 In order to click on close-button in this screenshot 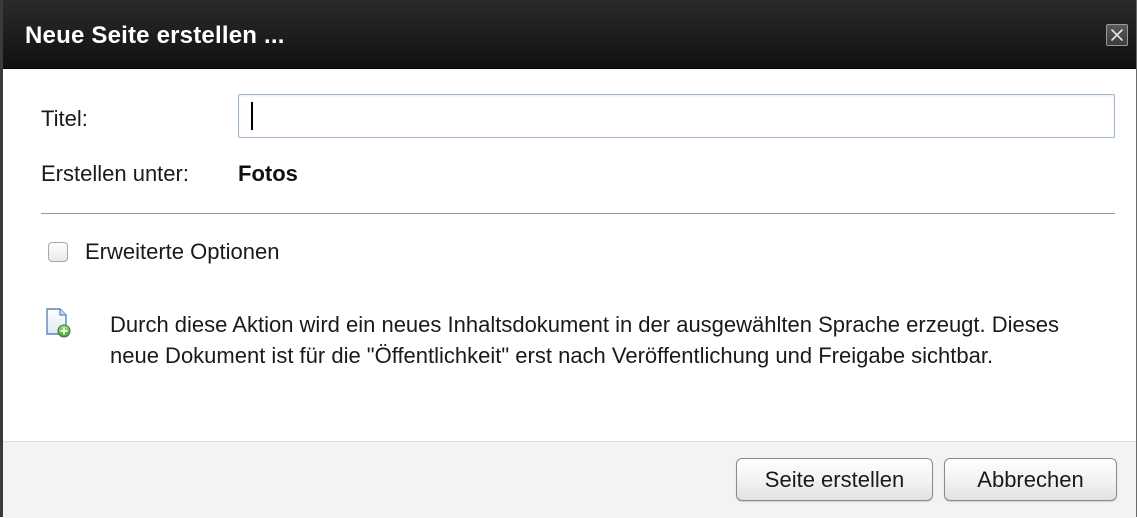, I will do `click(1117, 35)`.